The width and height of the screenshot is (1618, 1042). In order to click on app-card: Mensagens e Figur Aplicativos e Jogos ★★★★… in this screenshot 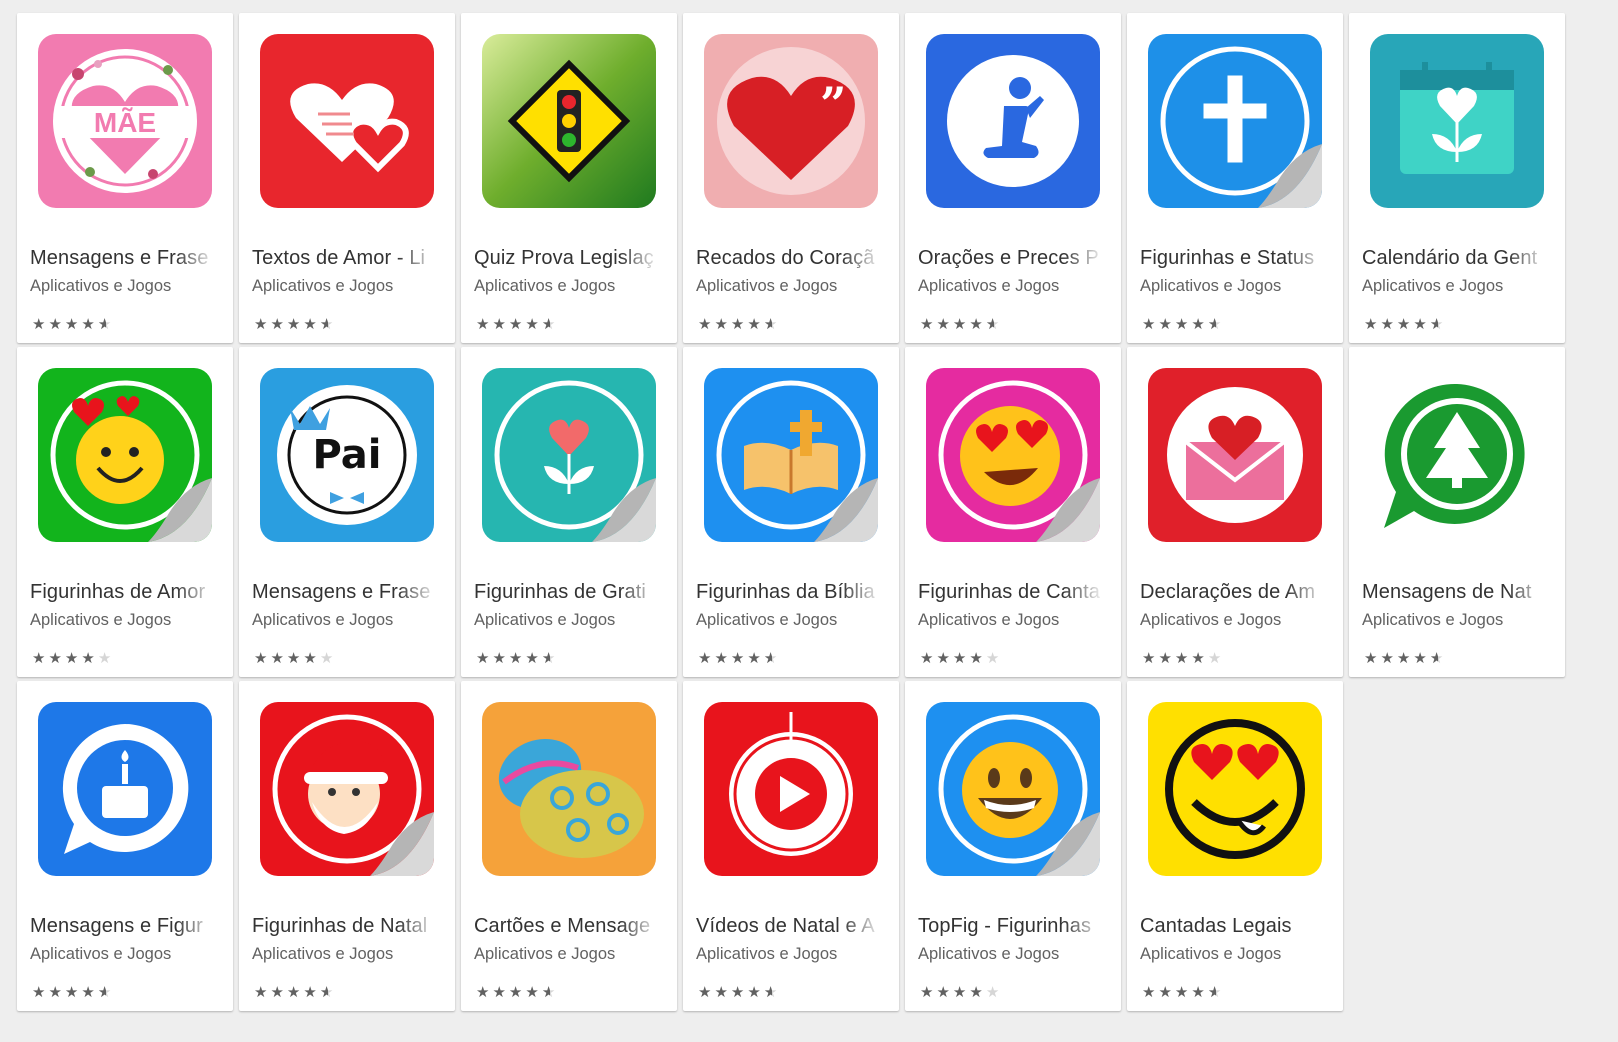, I will do `click(125, 846)`.